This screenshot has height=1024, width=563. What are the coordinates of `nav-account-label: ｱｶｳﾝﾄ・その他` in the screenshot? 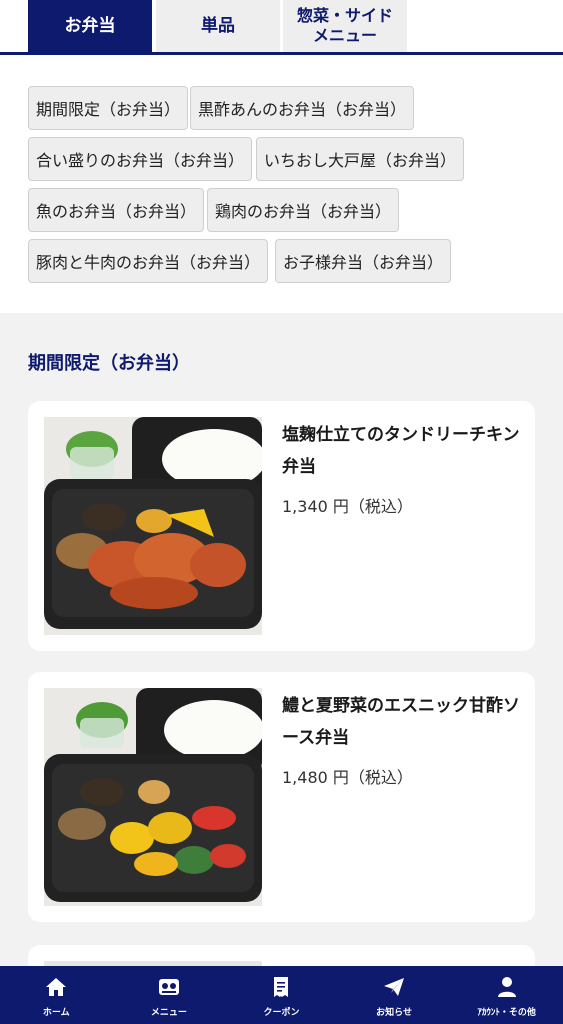 It's located at (506, 1012).